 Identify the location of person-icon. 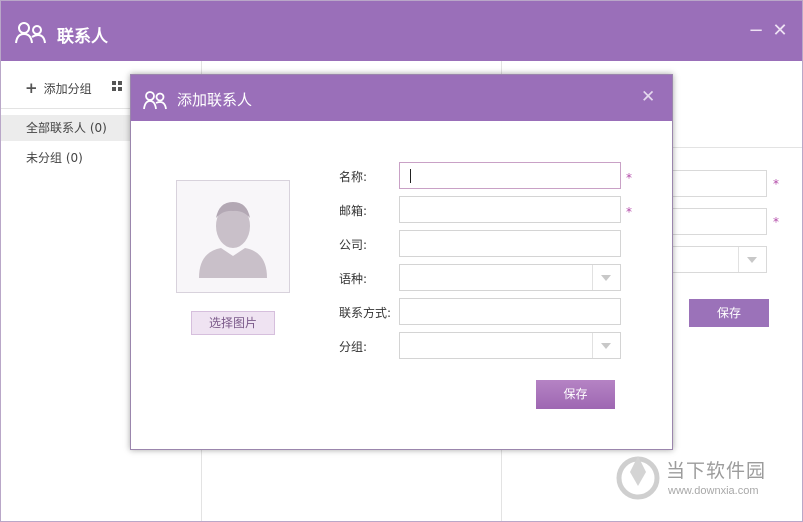
(233, 240).